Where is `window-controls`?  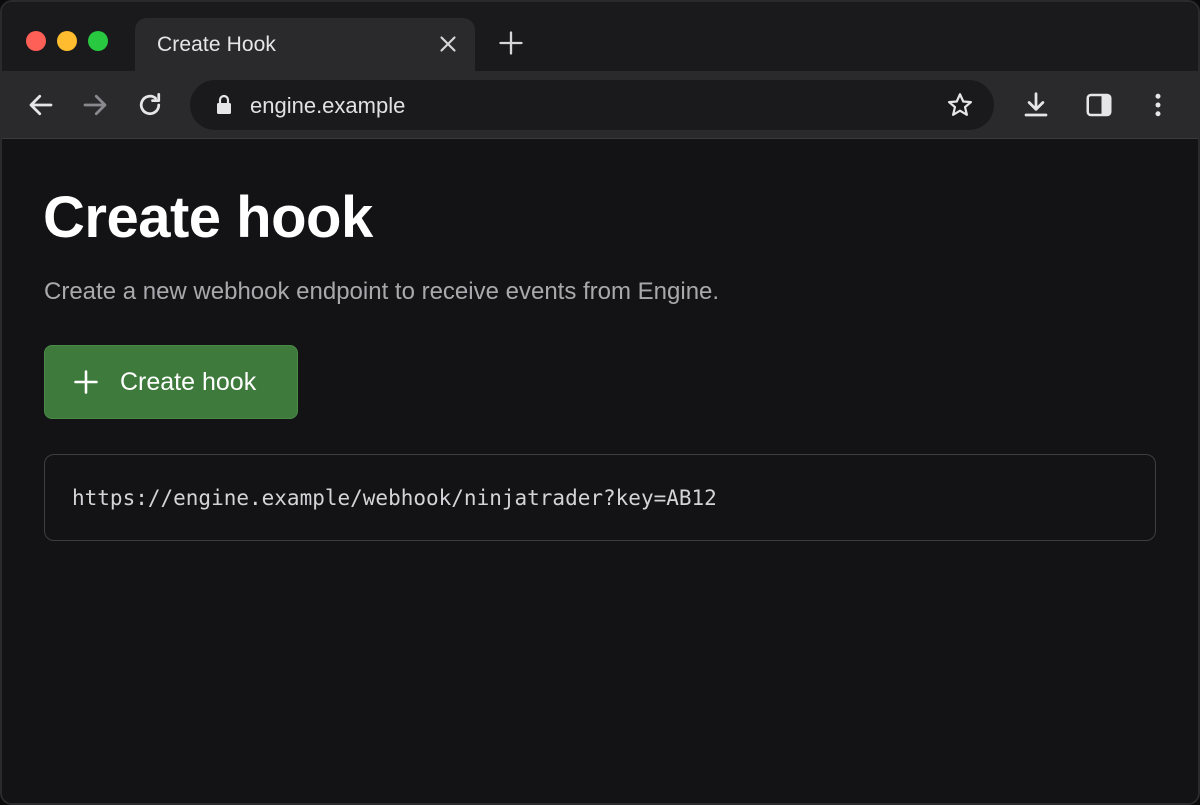 window-controls is located at coordinates (67, 41).